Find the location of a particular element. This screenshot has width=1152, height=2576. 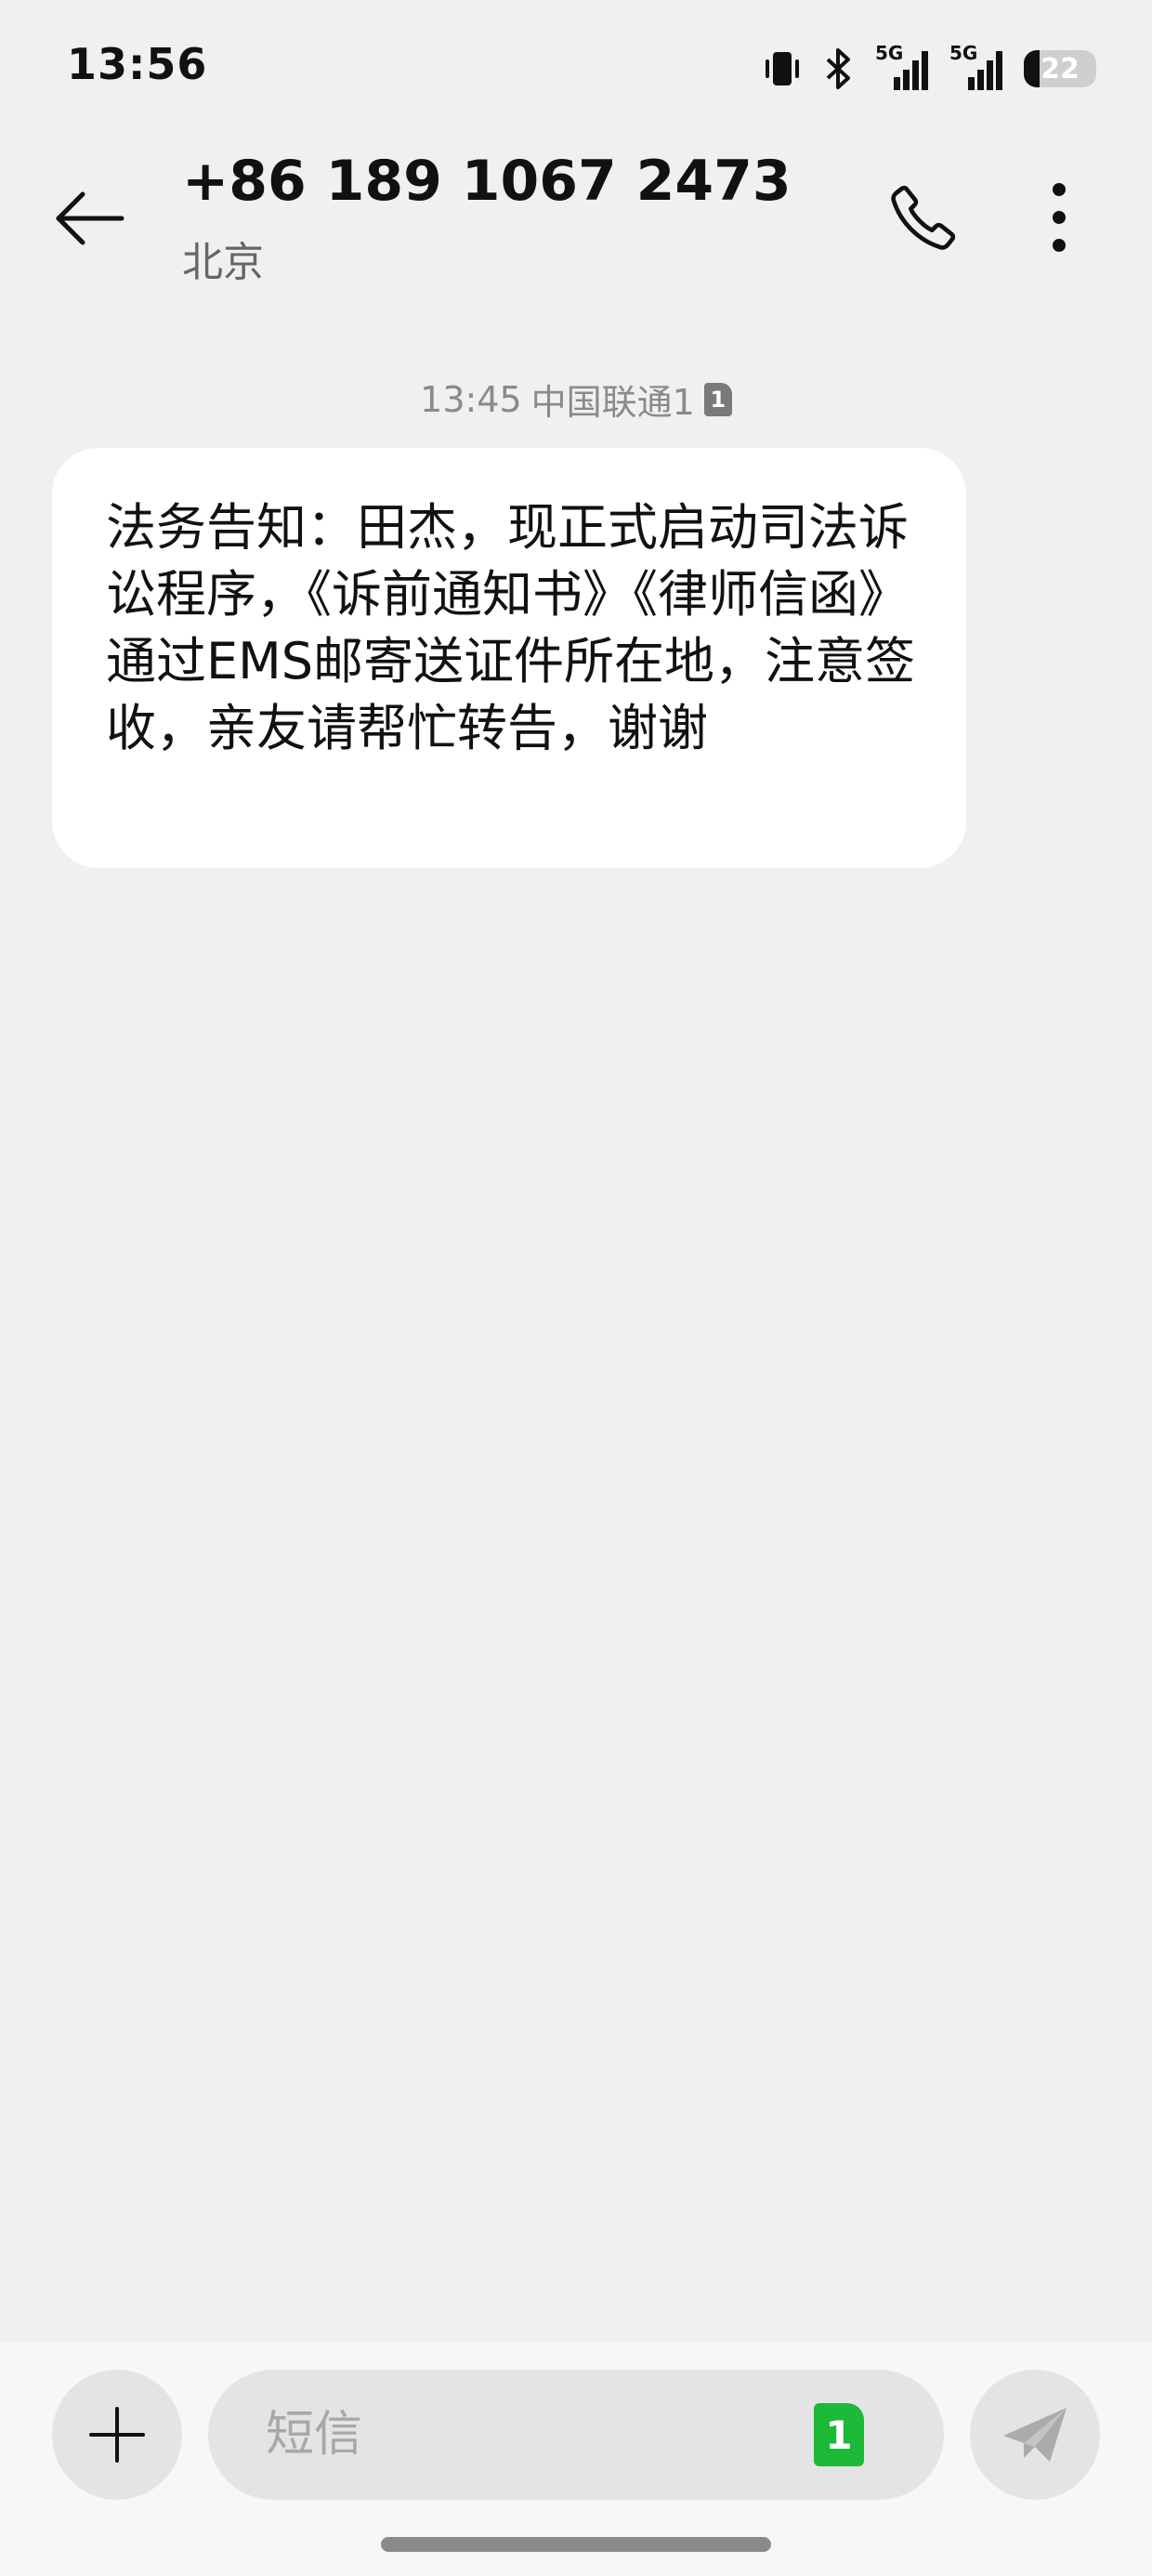

home-indicator is located at coordinates (576, 2544).